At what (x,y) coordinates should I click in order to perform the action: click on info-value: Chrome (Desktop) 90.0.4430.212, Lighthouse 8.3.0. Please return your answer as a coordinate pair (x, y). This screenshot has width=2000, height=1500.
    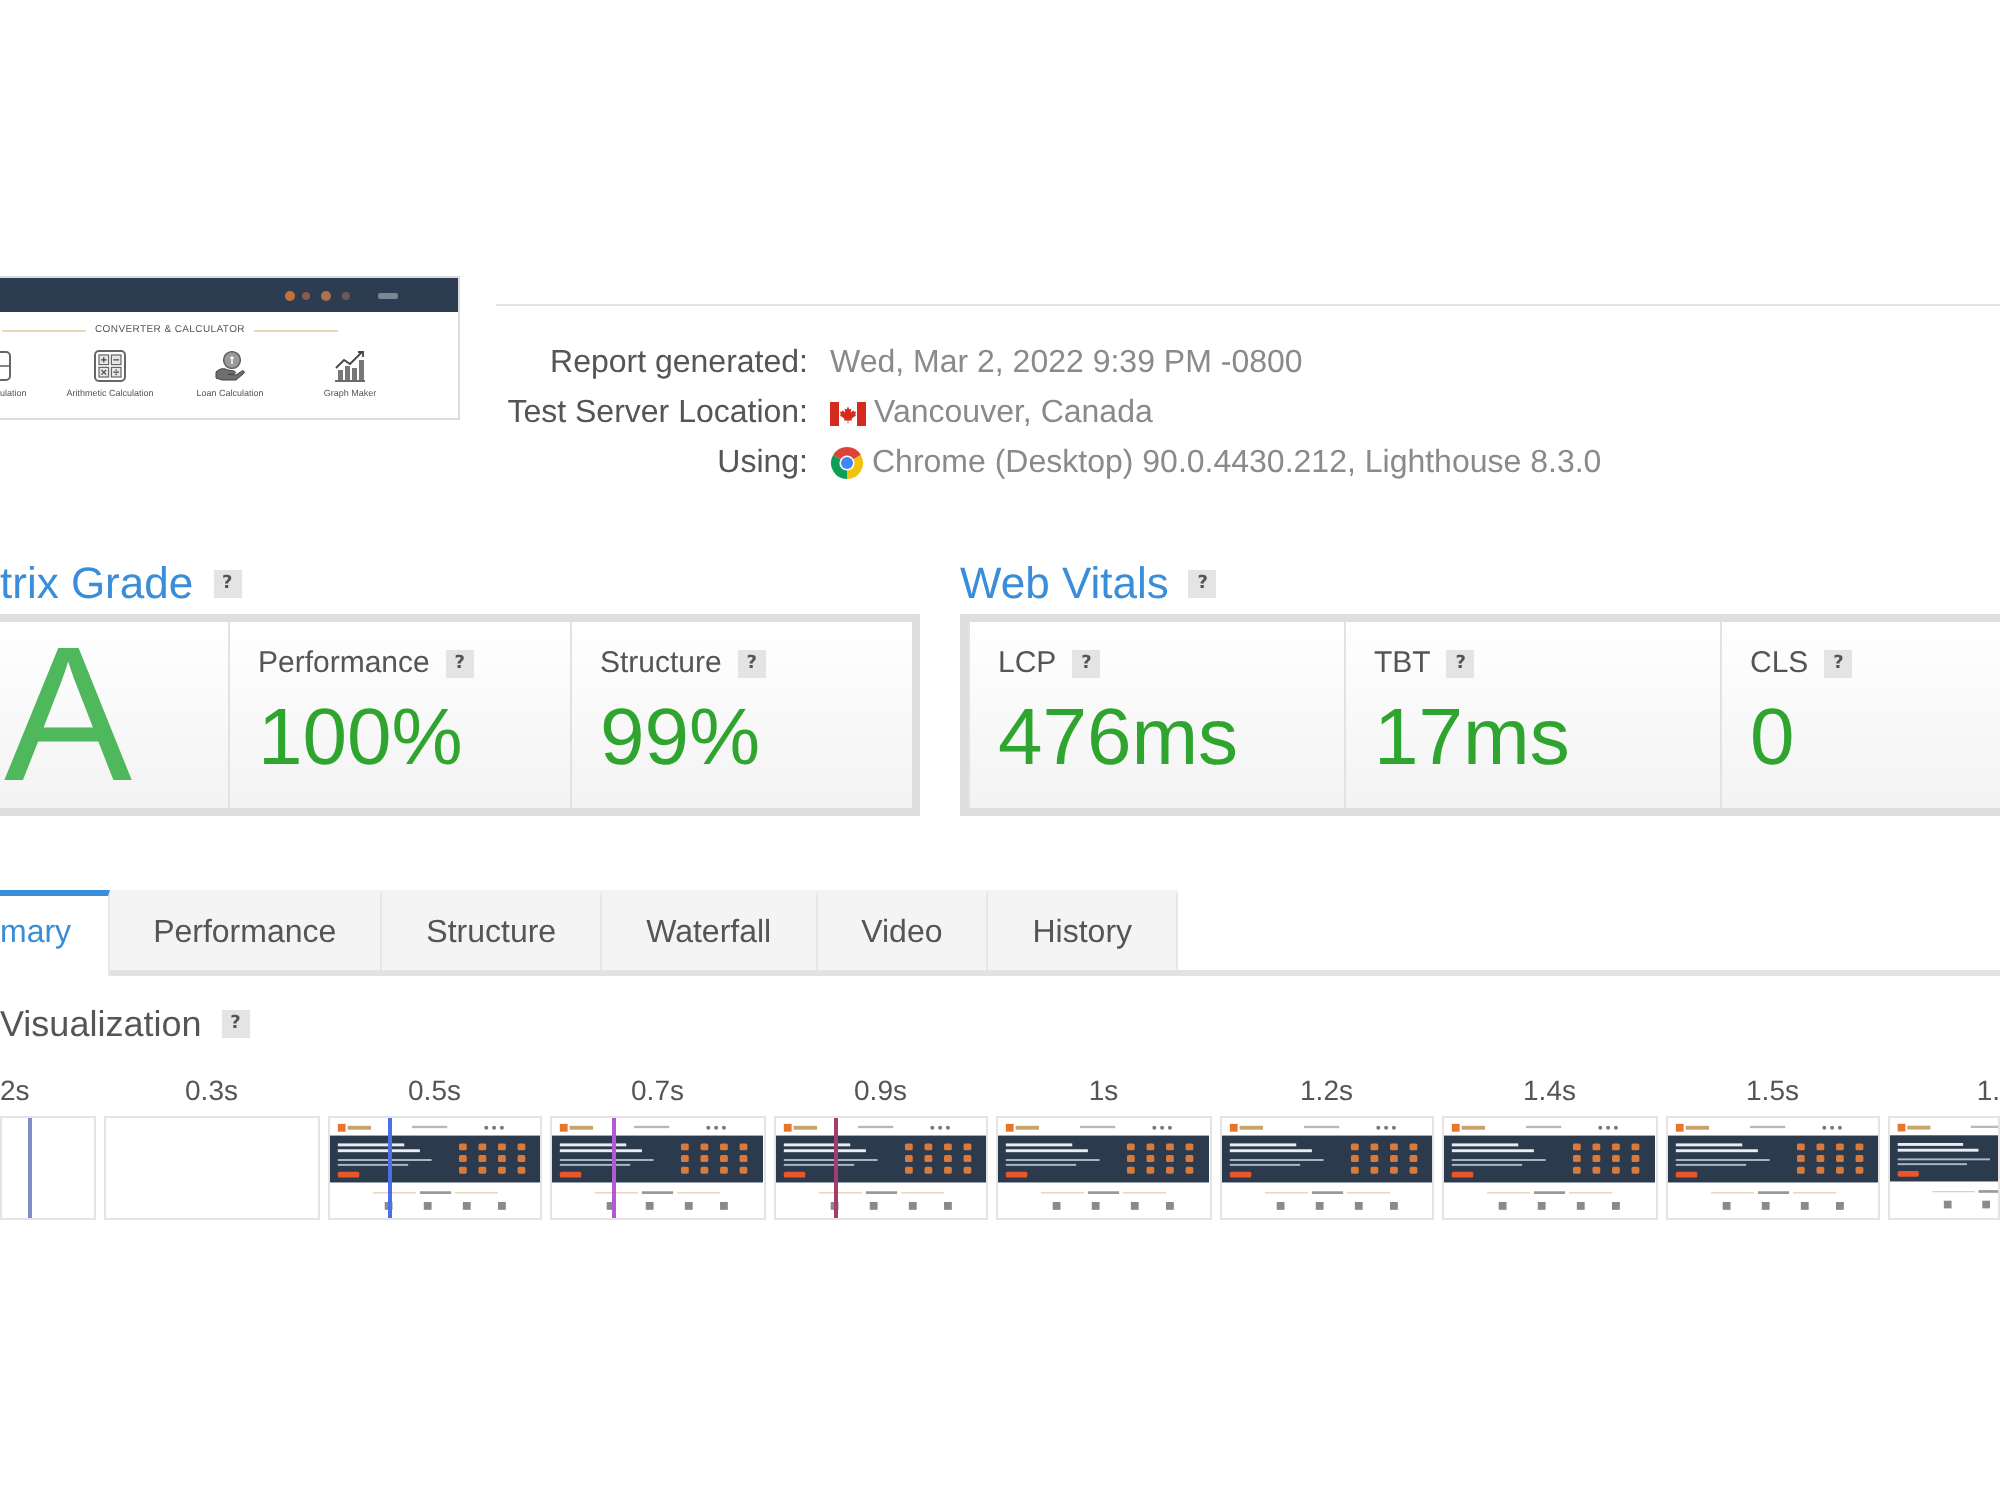
    Looking at the image, I should click on (1237, 464).